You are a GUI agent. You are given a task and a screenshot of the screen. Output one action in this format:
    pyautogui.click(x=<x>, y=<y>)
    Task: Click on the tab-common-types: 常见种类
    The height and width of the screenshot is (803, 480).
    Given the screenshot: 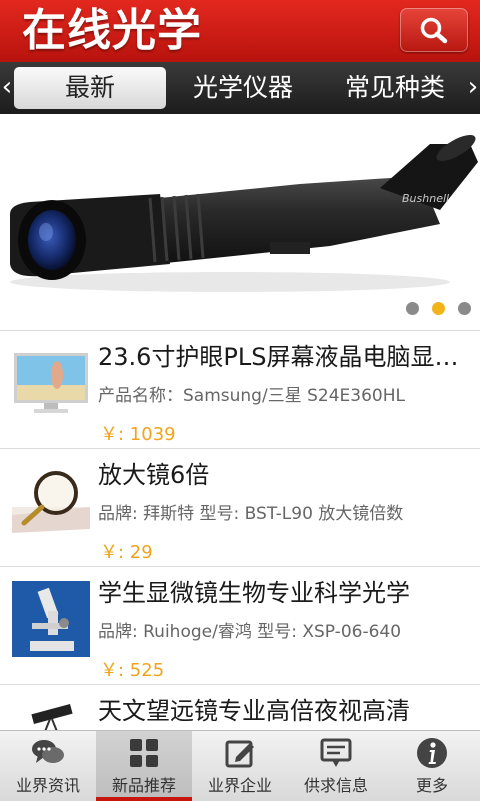 What is the action you would take?
    pyautogui.click(x=395, y=88)
    